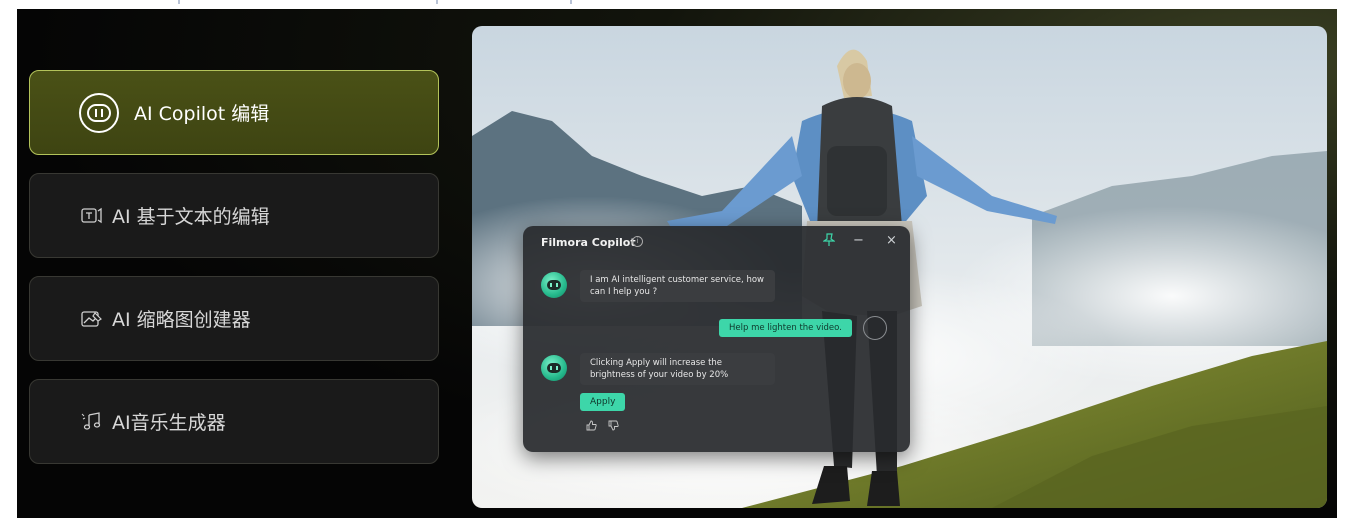 The height and width of the screenshot is (518, 1352). I want to click on pin-icon, so click(829, 242).